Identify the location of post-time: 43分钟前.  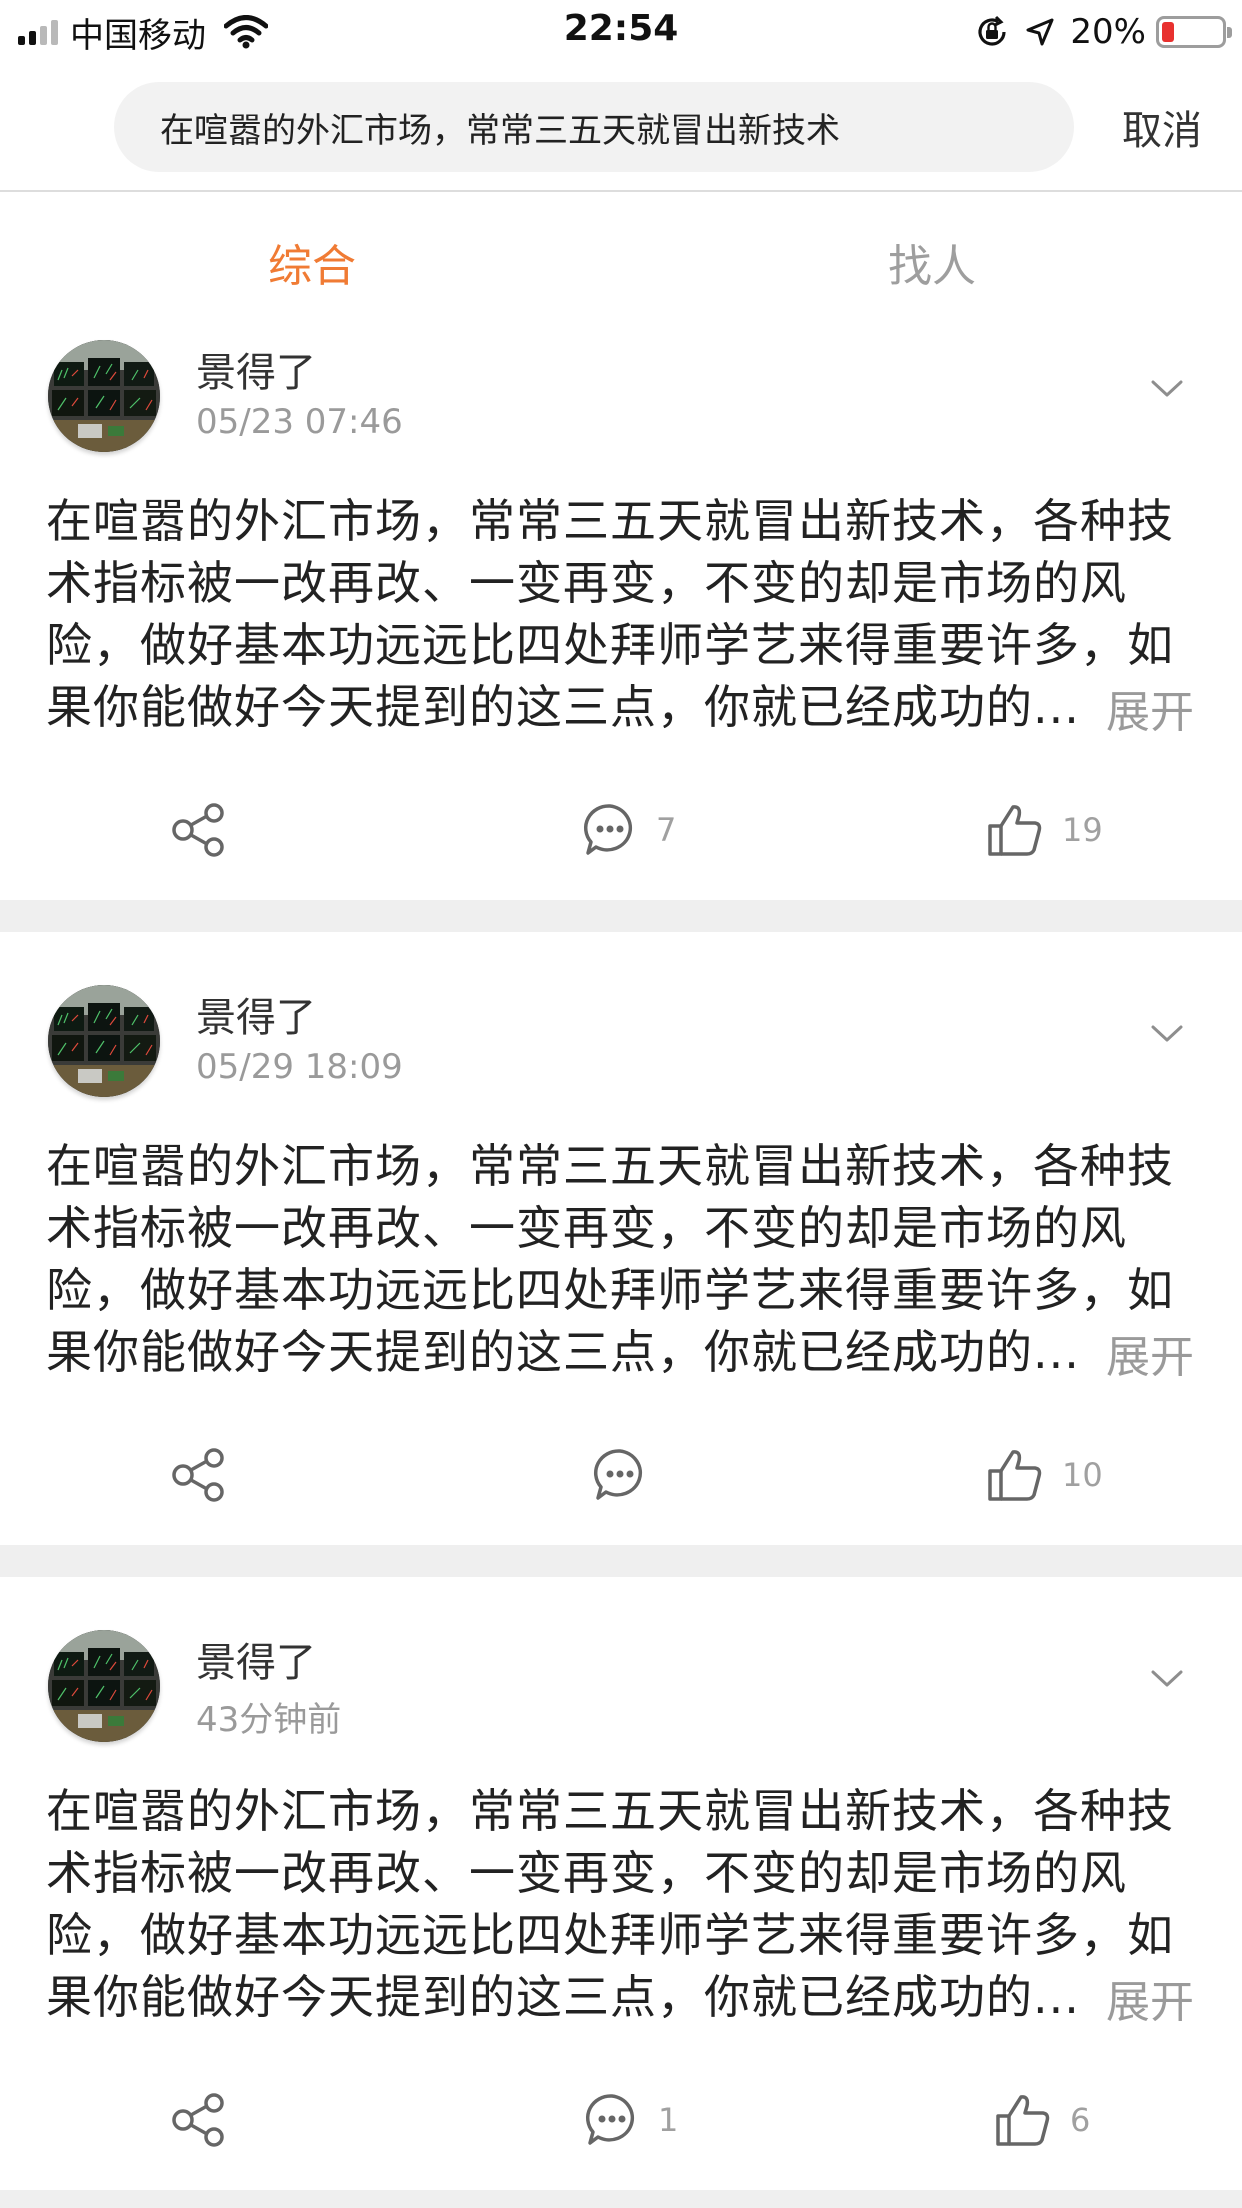
(269, 1720).